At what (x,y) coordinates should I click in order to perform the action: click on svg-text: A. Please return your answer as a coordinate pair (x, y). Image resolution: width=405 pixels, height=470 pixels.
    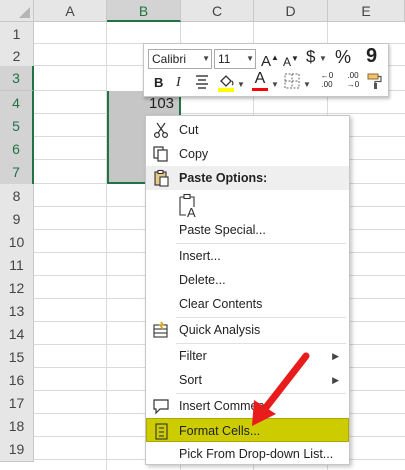
    Looking at the image, I should click on (191, 212).